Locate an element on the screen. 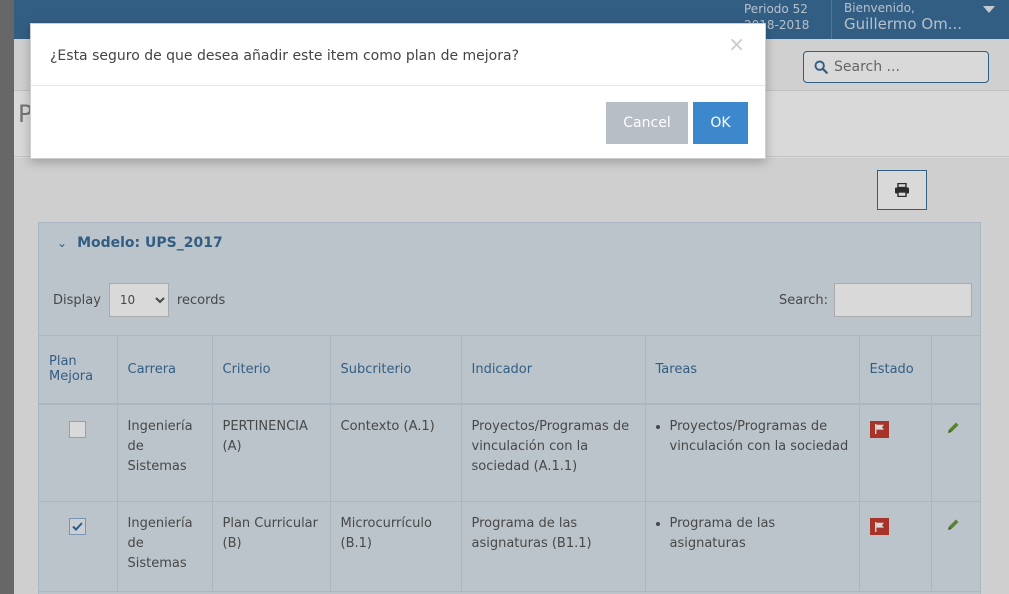  ok-button: OK is located at coordinates (720, 123).